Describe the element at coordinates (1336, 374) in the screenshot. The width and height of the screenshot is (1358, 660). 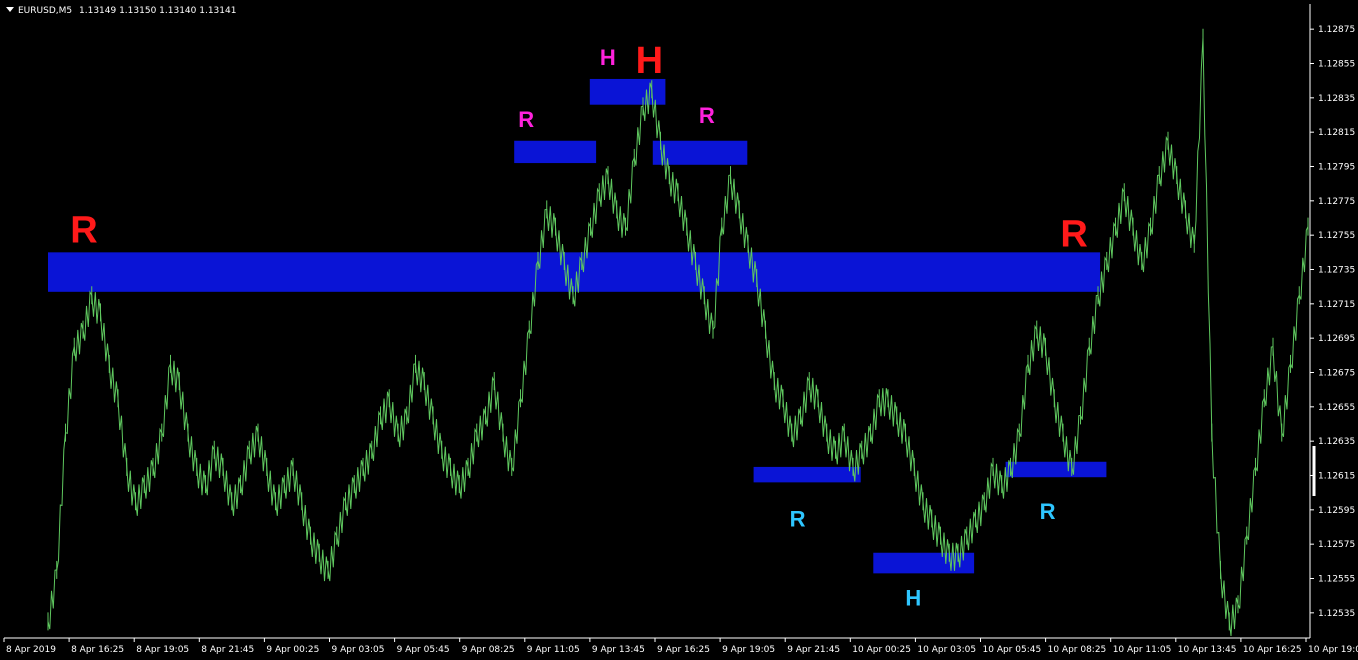
I see `y-tick-label: 1.12675` at that location.